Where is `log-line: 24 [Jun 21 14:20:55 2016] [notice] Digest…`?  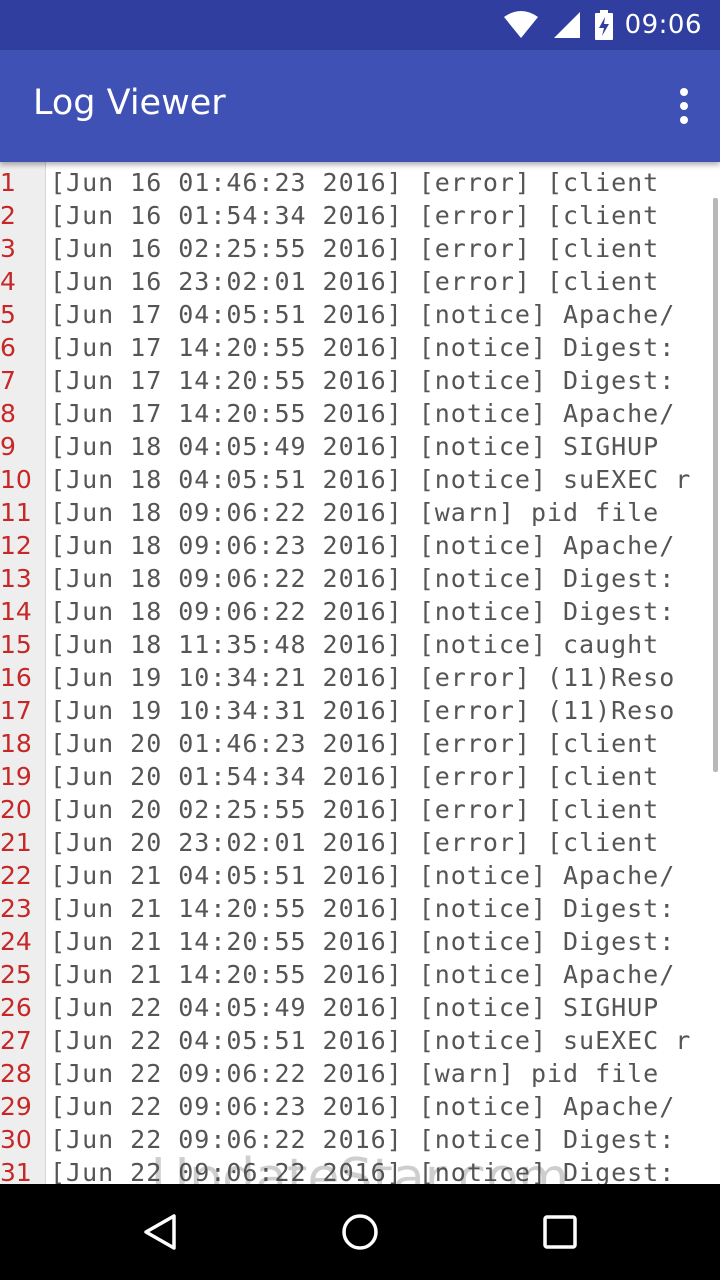
log-line: 24 [Jun 21 14:20:55 2016] [notice] Digest… is located at coordinates (360, 941).